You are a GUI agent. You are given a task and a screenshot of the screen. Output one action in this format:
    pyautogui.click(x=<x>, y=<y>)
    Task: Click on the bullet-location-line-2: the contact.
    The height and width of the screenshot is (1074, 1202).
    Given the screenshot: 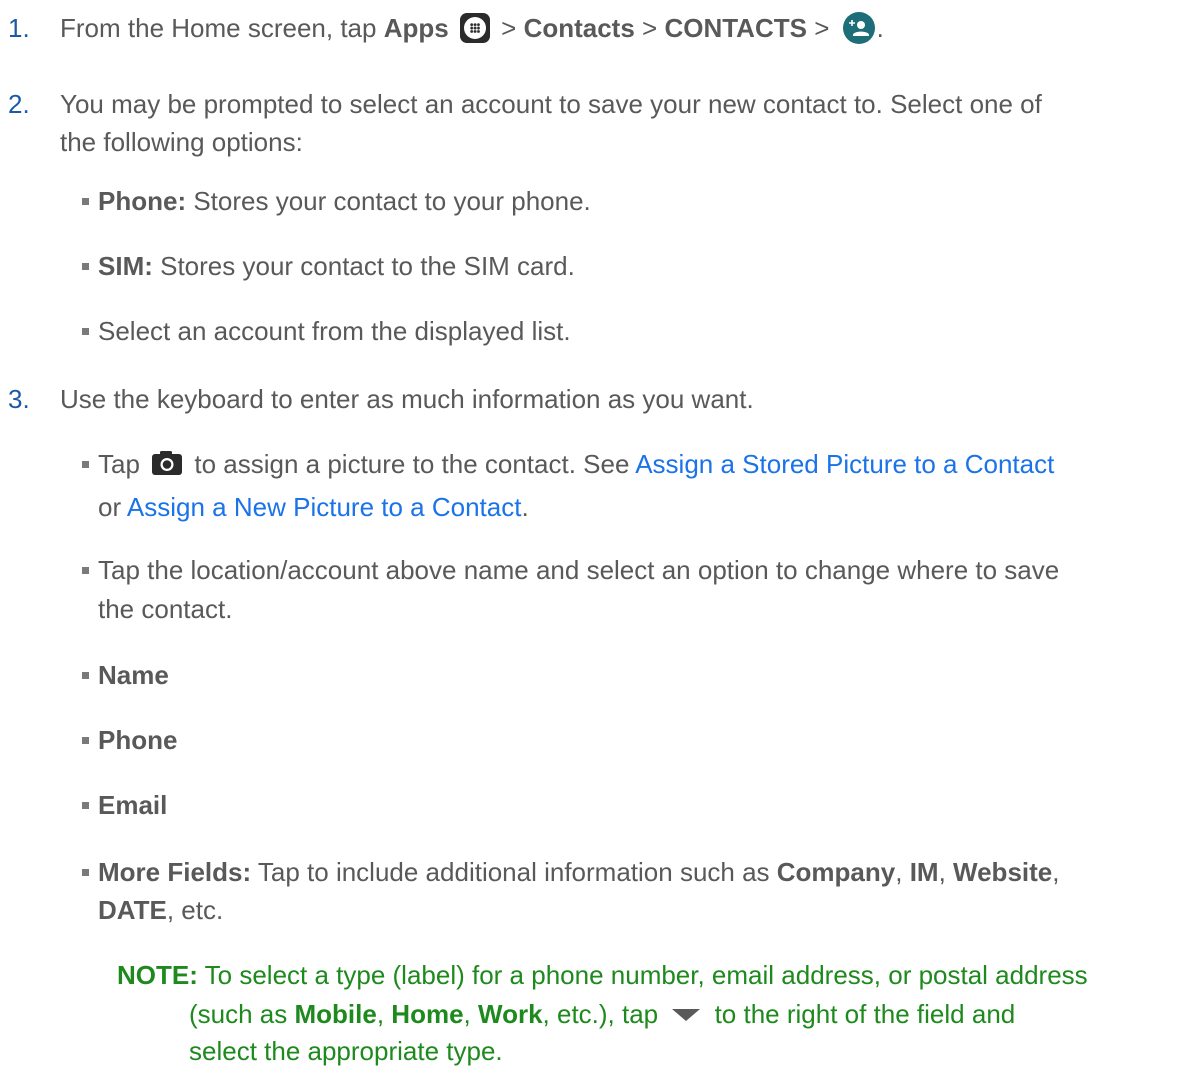 What is the action you would take?
    pyautogui.click(x=165, y=609)
    